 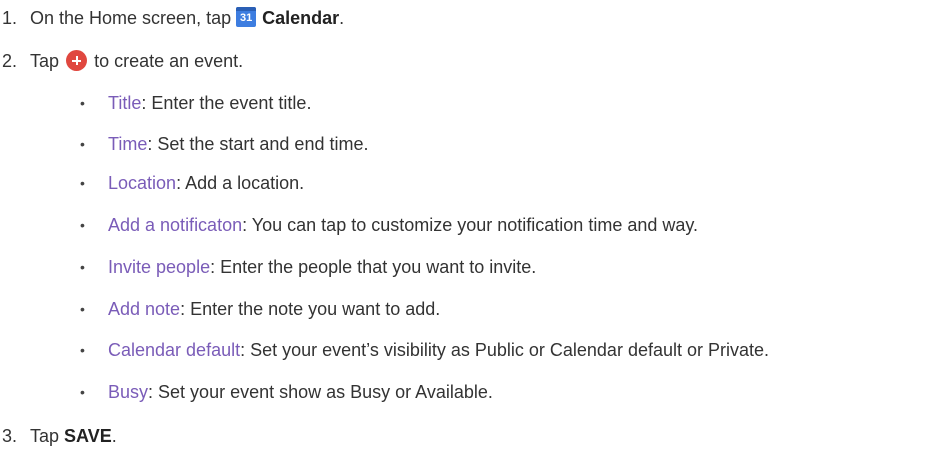 I want to click on calendar-icon: 31, so click(x=246, y=17).